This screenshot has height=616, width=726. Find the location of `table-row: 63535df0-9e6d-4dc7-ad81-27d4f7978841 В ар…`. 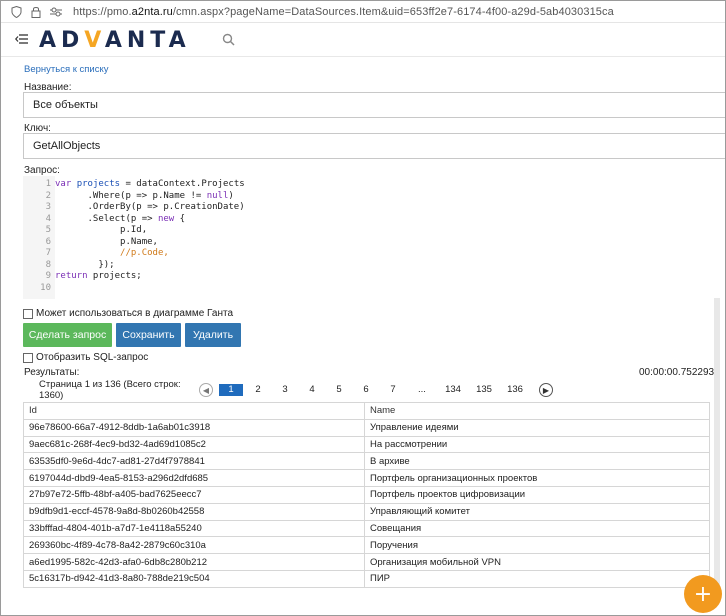

table-row: 63535df0-9e6d-4dc7-ad81-27d4f7978841 В ар… is located at coordinates (366, 461).